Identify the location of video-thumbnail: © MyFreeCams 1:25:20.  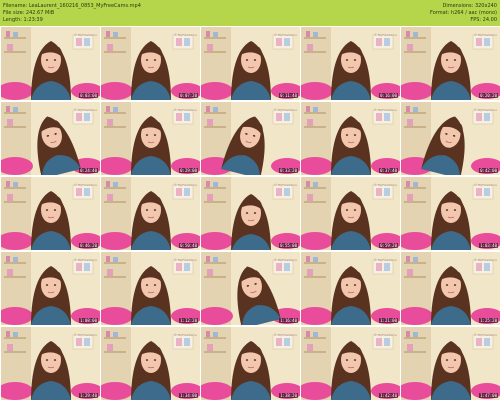
(450, 288).